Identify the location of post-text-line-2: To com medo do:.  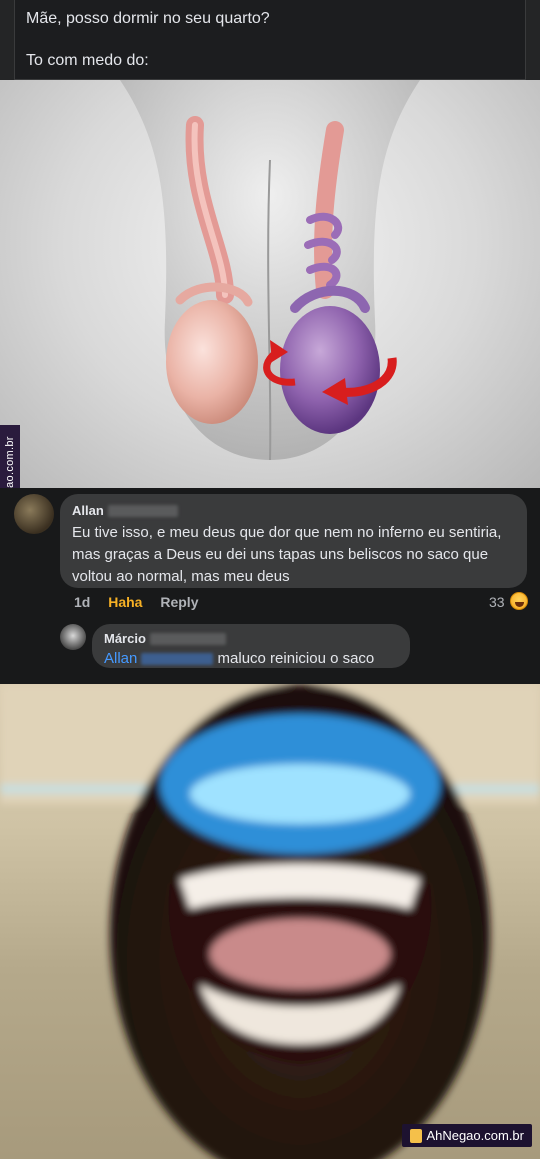
(87, 60).